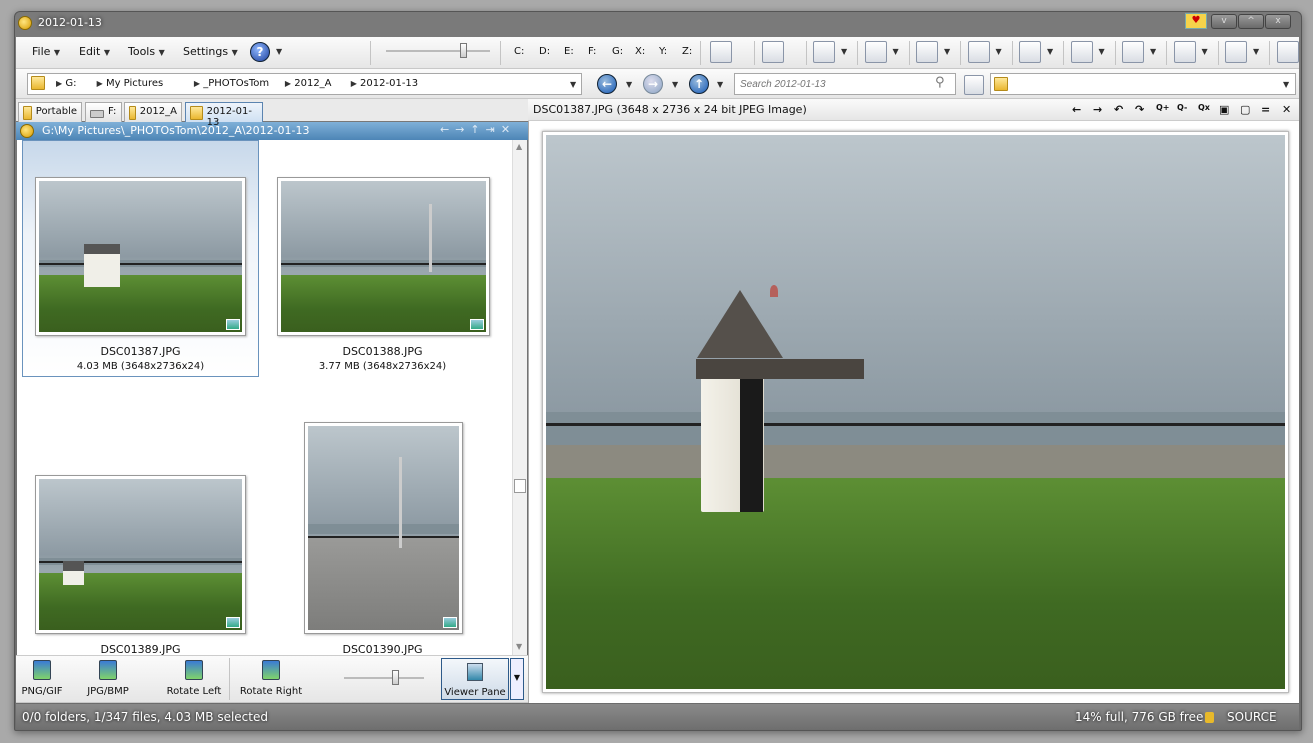 This screenshot has height=743, width=1313. Describe the element at coordinates (519, 646) in the screenshot. I see `scroll-down-arrow: ▼` at that location.